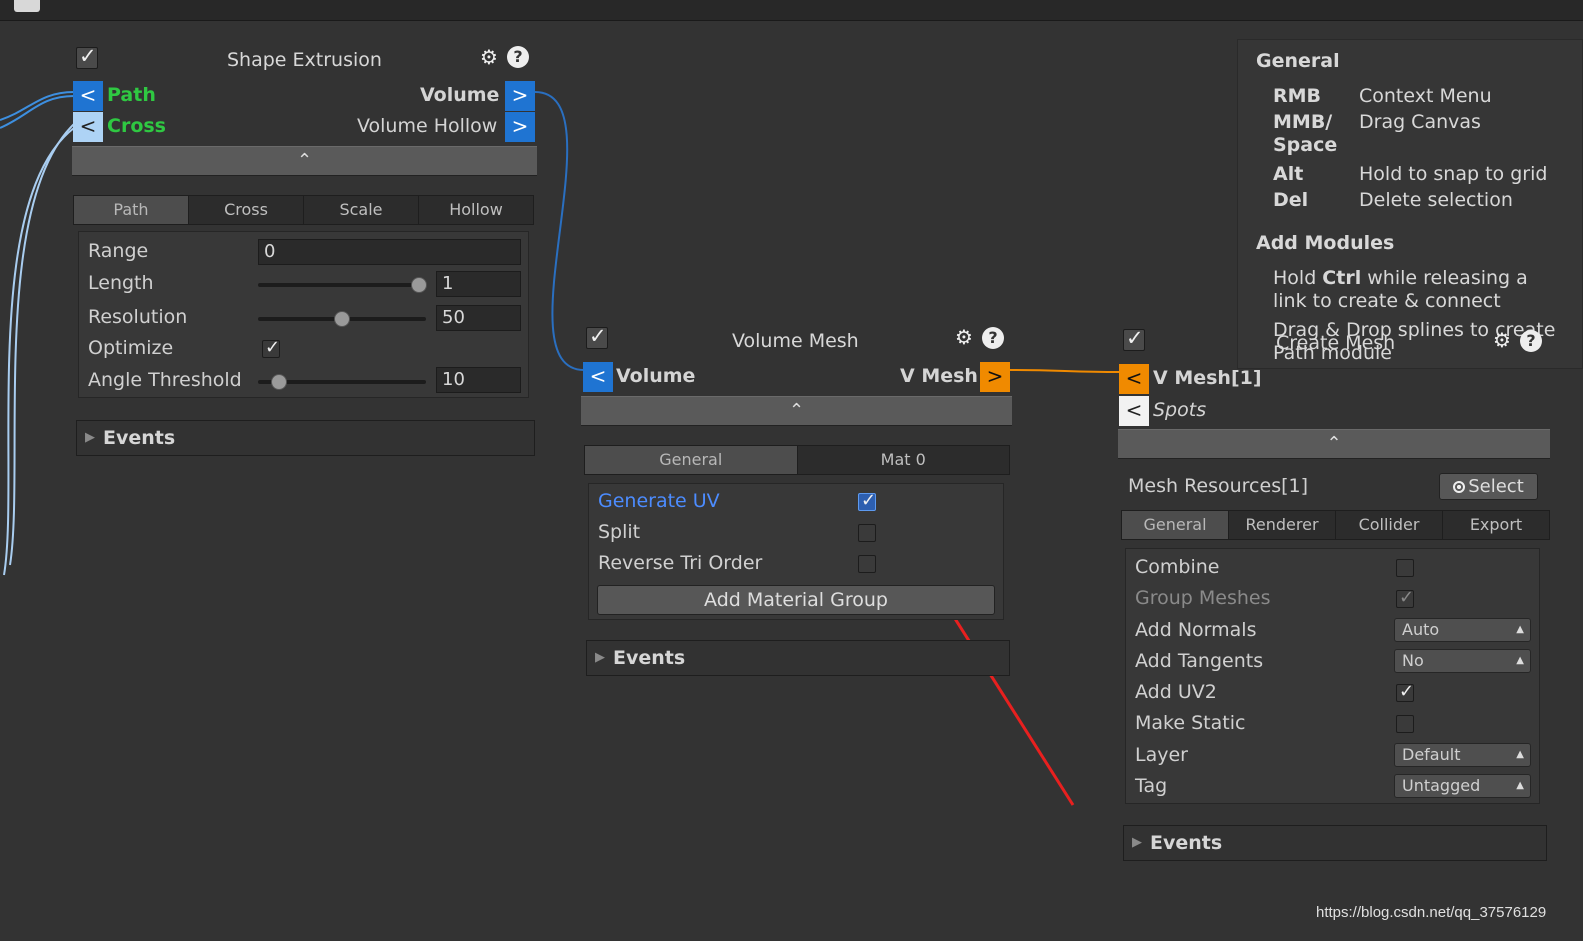  What do you see at coordinates (1436, 200) in the screenshot?
I see `help-desc-del: Delete selection` at bounding box center [1436, 200].